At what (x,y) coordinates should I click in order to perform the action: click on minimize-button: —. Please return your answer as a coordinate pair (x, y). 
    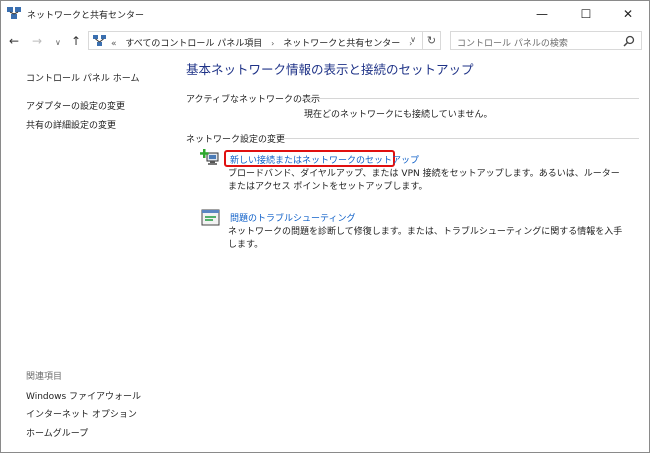
    Looking at the image, I should click on (542, 14).